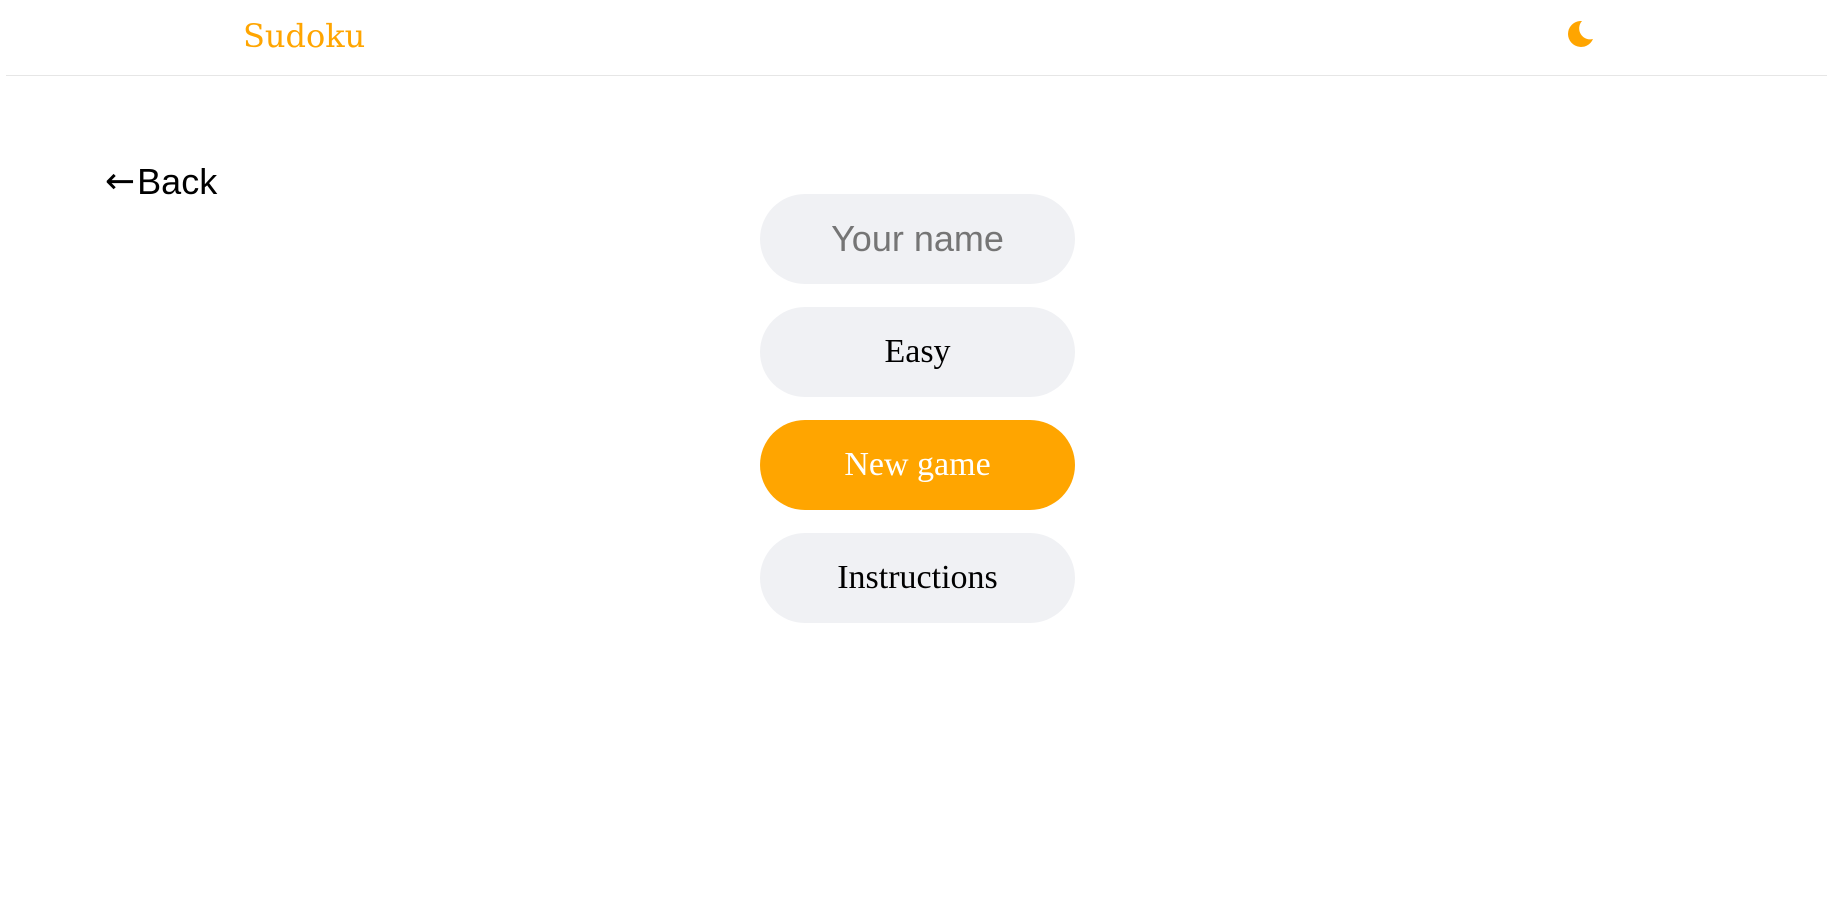  I want to click on app-title: Sudoku, so click(304, 36).